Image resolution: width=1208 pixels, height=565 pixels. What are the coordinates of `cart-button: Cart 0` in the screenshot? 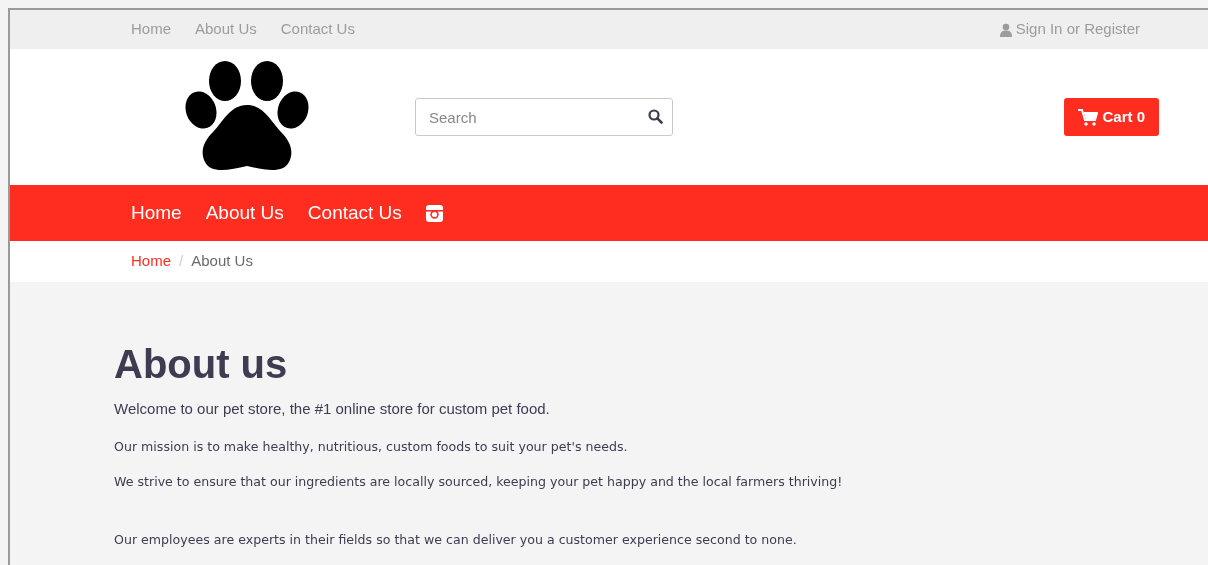 It's located at (1111, 117).